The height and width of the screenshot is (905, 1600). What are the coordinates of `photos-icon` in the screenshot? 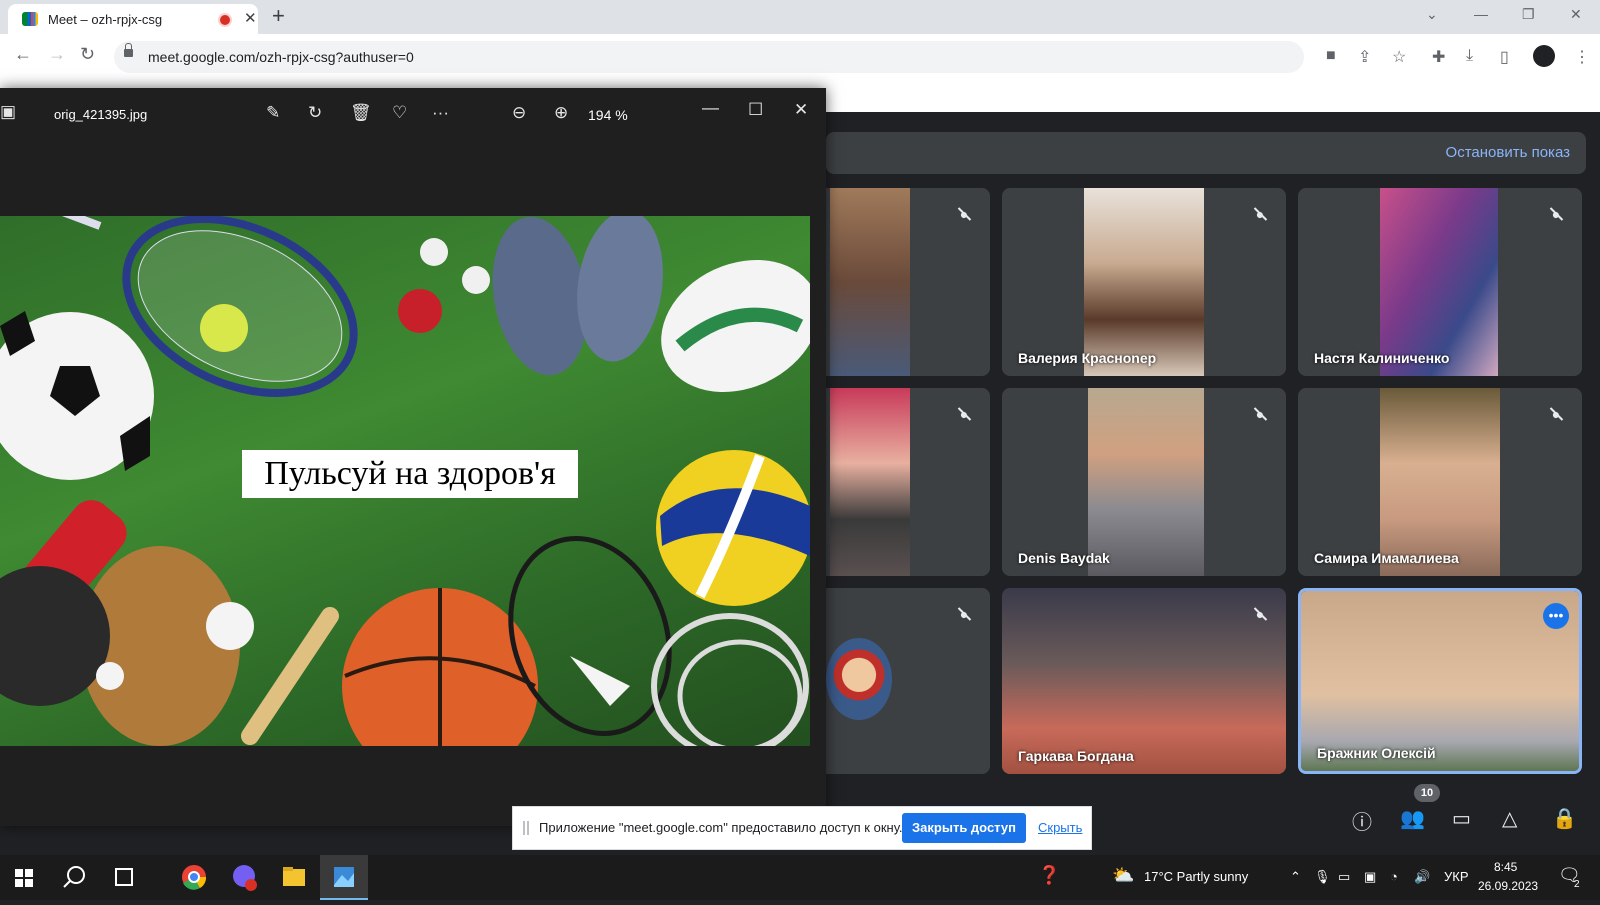 It's located at (344, 877).